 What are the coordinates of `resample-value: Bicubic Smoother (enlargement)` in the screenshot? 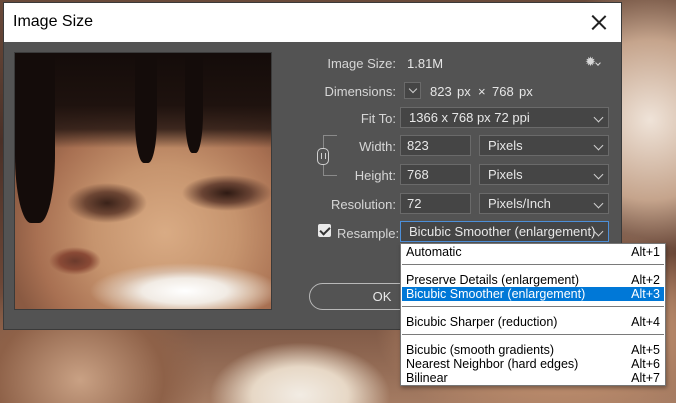 It's located at (502, 231).